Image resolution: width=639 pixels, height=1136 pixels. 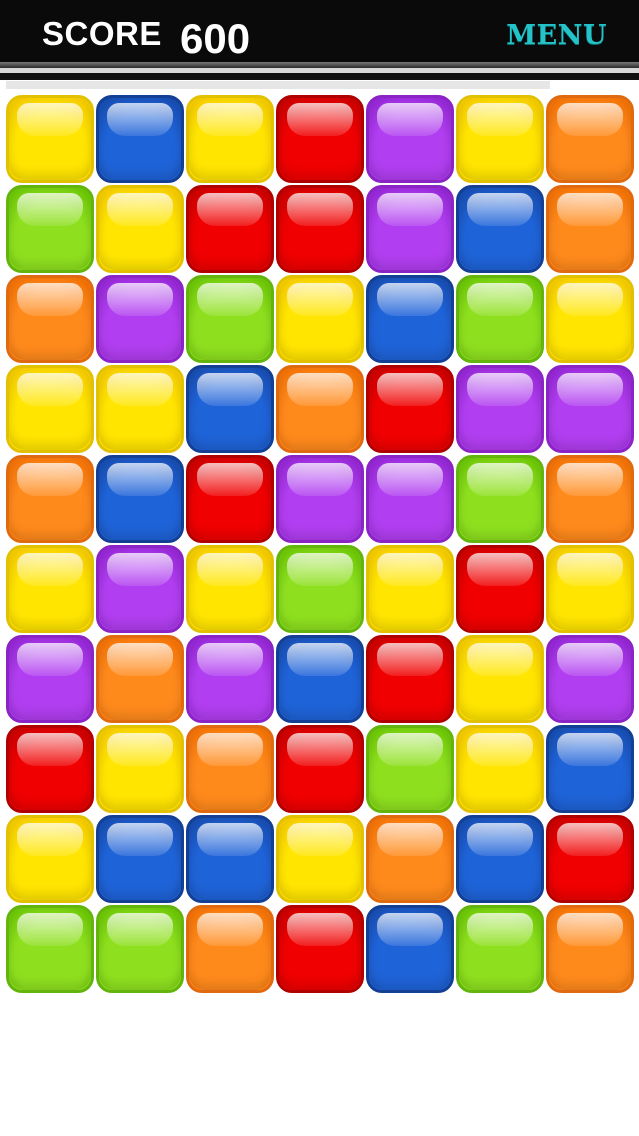 I want to click on top-bar: SCORE 600 MENU, so click(x=319, y=31).